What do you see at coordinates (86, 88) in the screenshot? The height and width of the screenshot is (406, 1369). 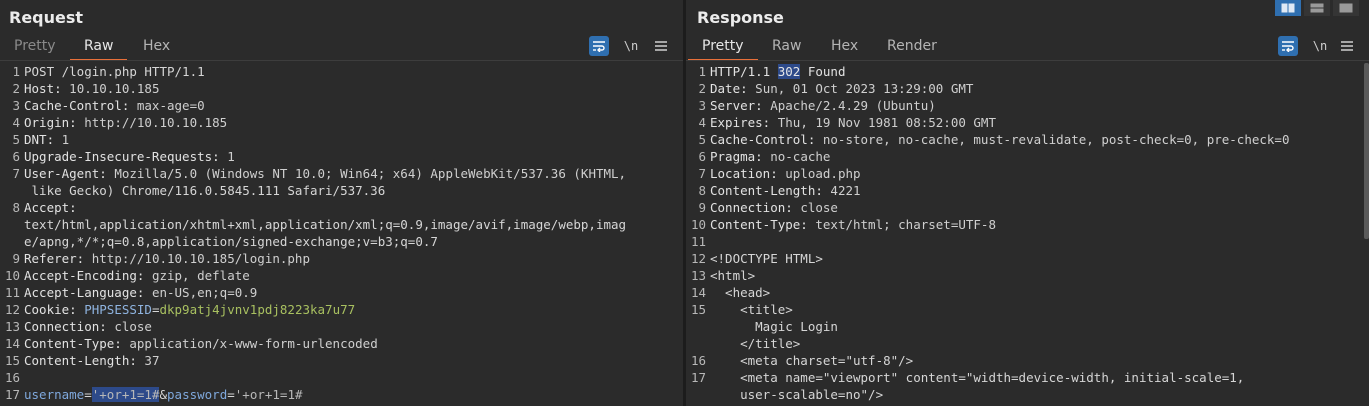 I see `code-line: 2 Host: 10.10.10.185` at bounding box center [86, 88].